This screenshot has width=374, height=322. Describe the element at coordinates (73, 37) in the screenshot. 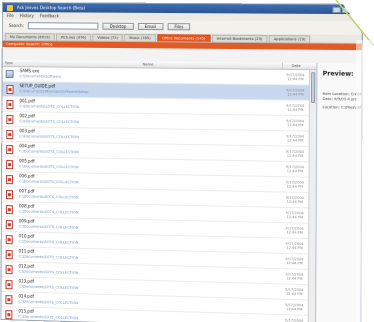

I see `tab-pictures: Pictures (376)` at that location.